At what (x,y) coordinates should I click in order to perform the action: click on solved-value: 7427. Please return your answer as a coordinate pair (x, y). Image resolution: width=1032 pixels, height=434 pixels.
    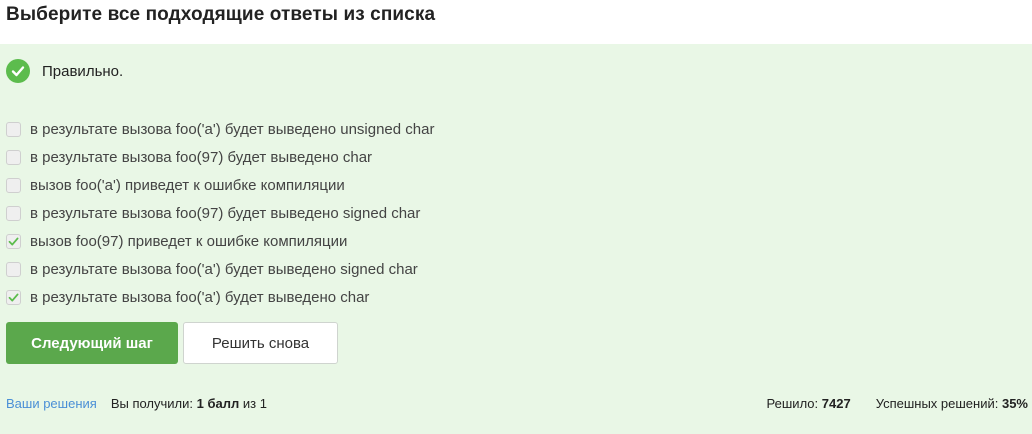
    Looking at the image, I should click on (836, 403).